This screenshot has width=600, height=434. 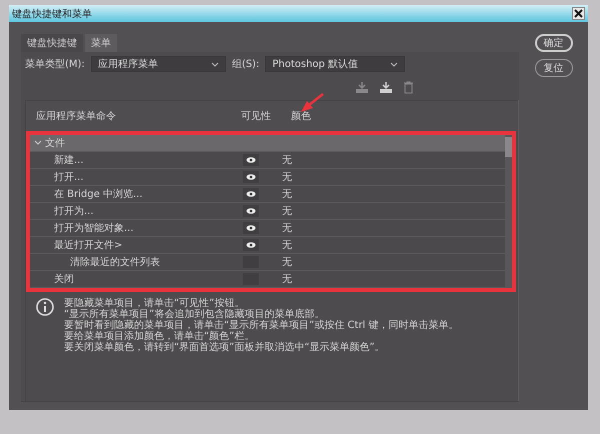 What do you see at coordinates (52, 14) in the screenshot?
I see `window-title: 键盘快捷键和菜单` at bounding box center [52, 14].